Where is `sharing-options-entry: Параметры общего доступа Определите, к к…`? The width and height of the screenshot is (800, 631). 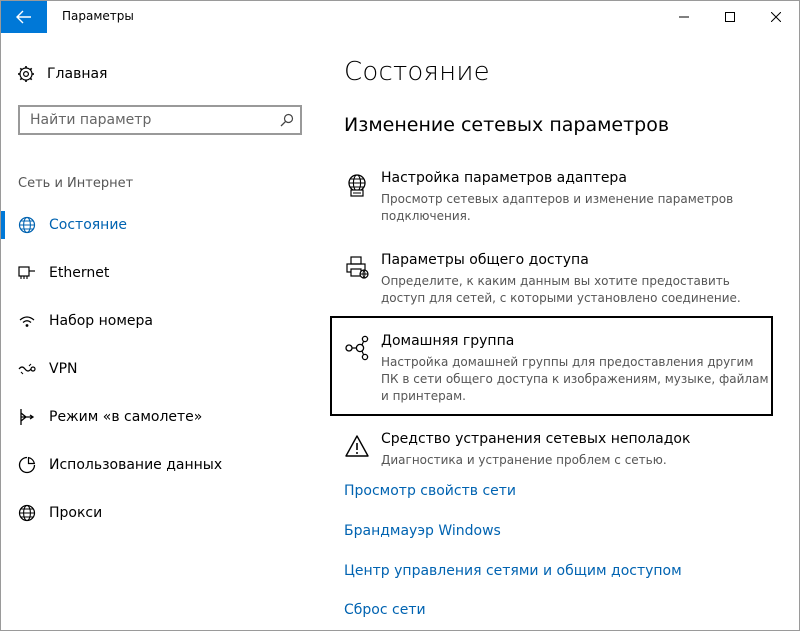 sharing-options-entry: Параметры общего доступа Определите, к к… is located at coordinates (559, 280).